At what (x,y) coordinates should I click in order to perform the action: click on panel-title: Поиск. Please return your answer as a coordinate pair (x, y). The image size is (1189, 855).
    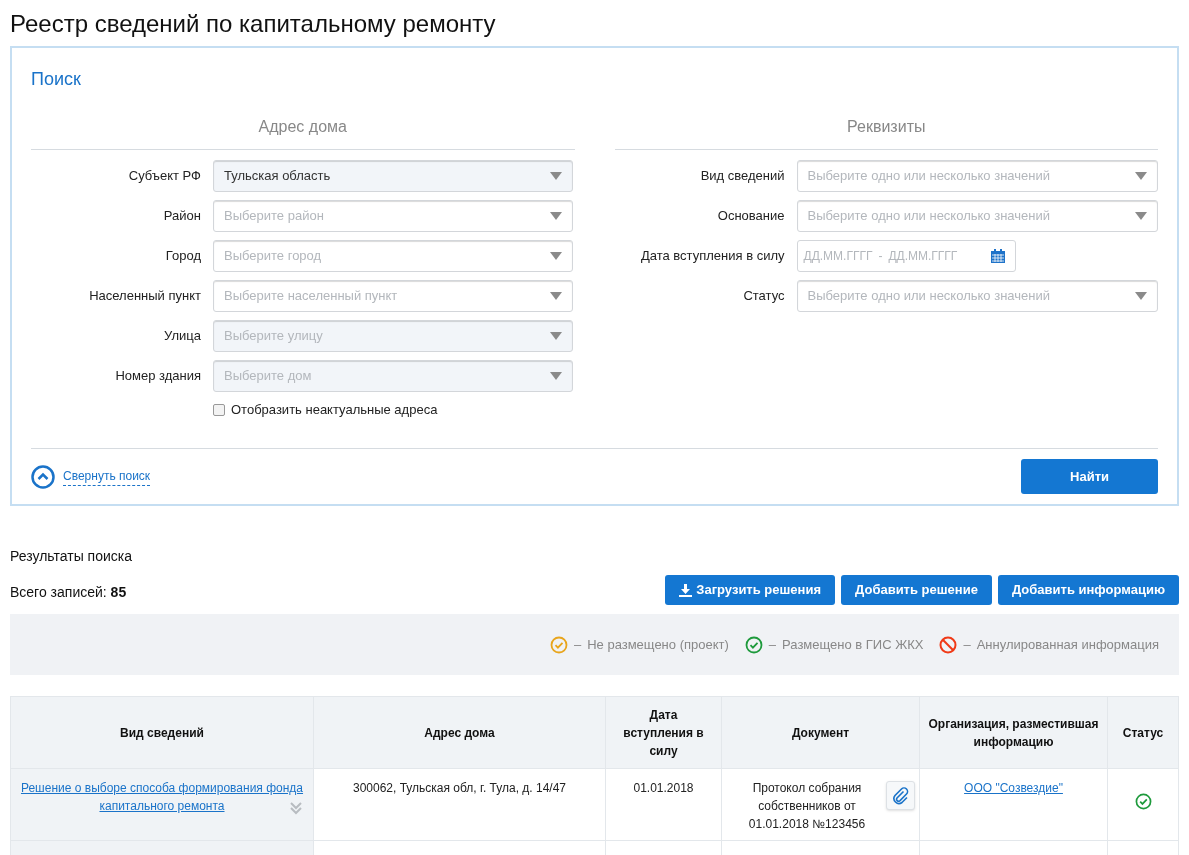
    Looking at the image, I should click on (56, 79).